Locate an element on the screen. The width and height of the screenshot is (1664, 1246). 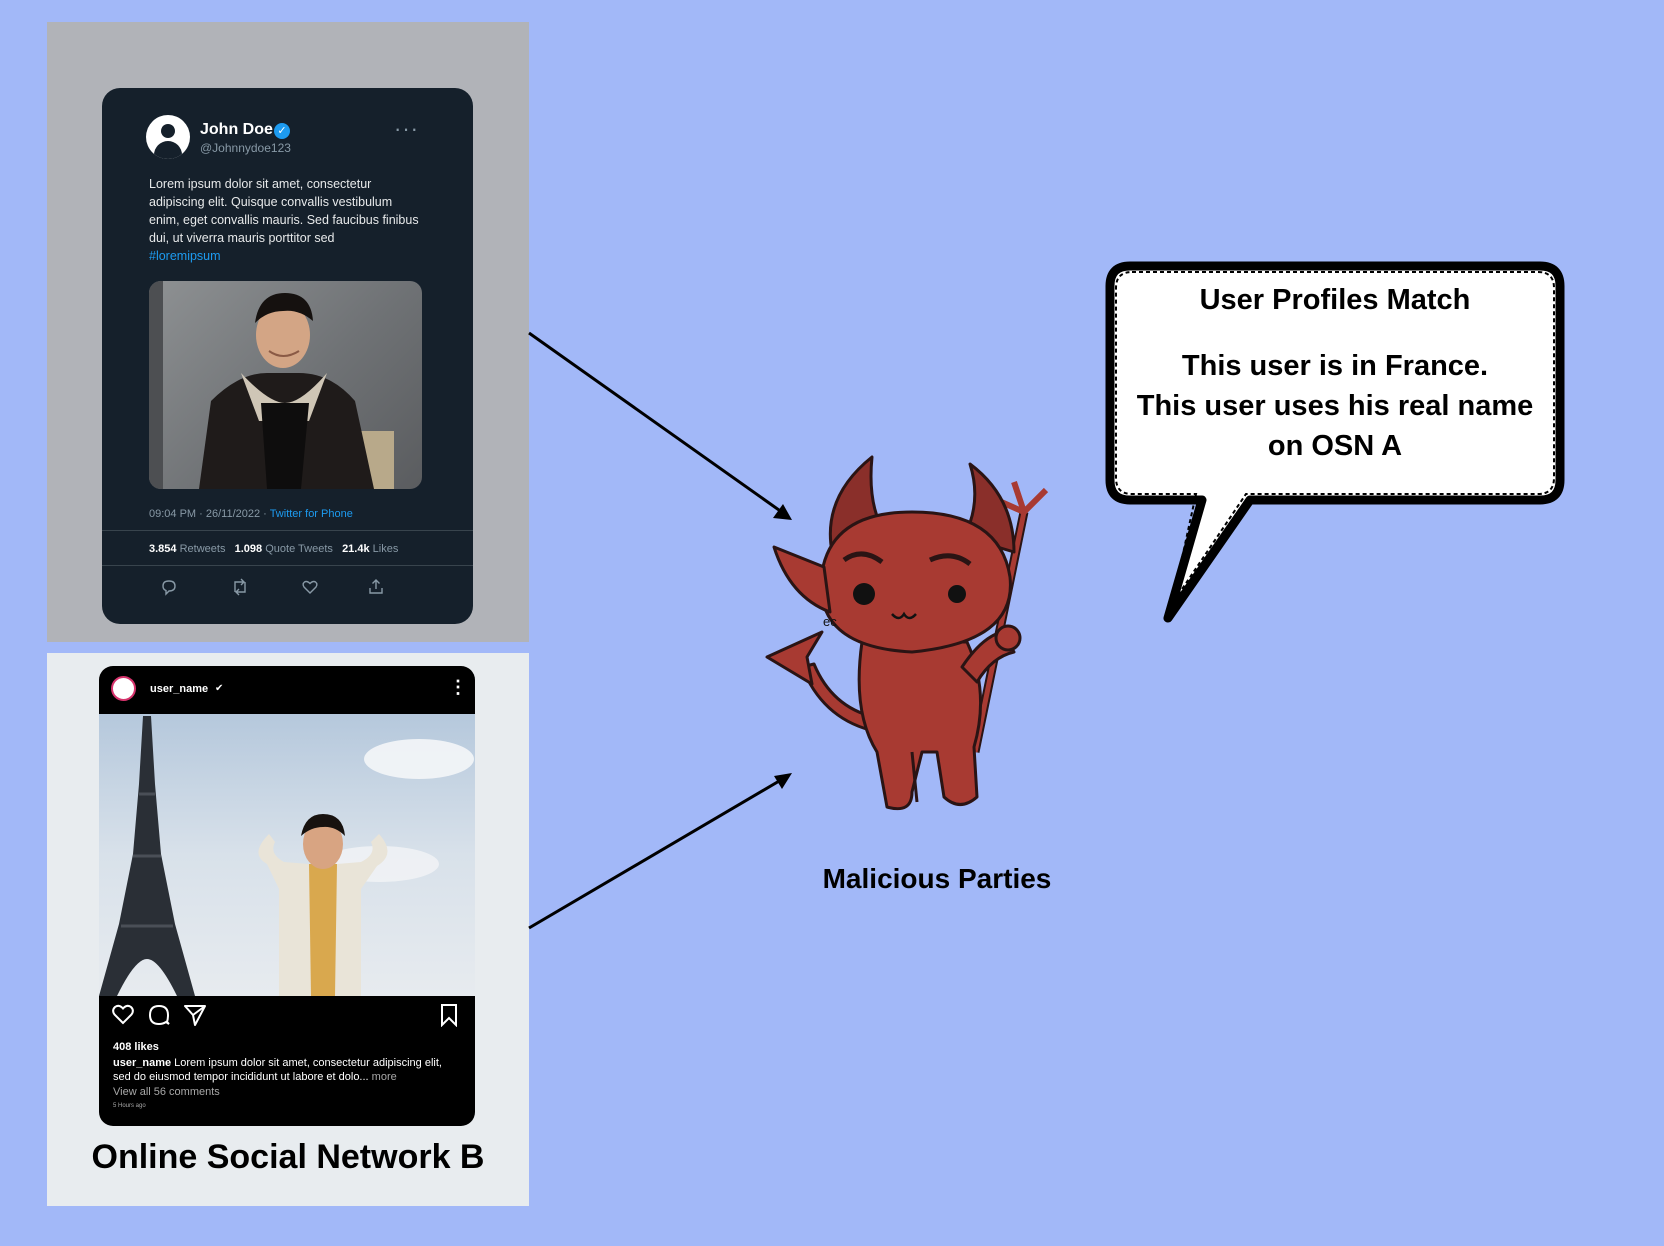
devil-mark: ec is located at coordinates (830, 621).